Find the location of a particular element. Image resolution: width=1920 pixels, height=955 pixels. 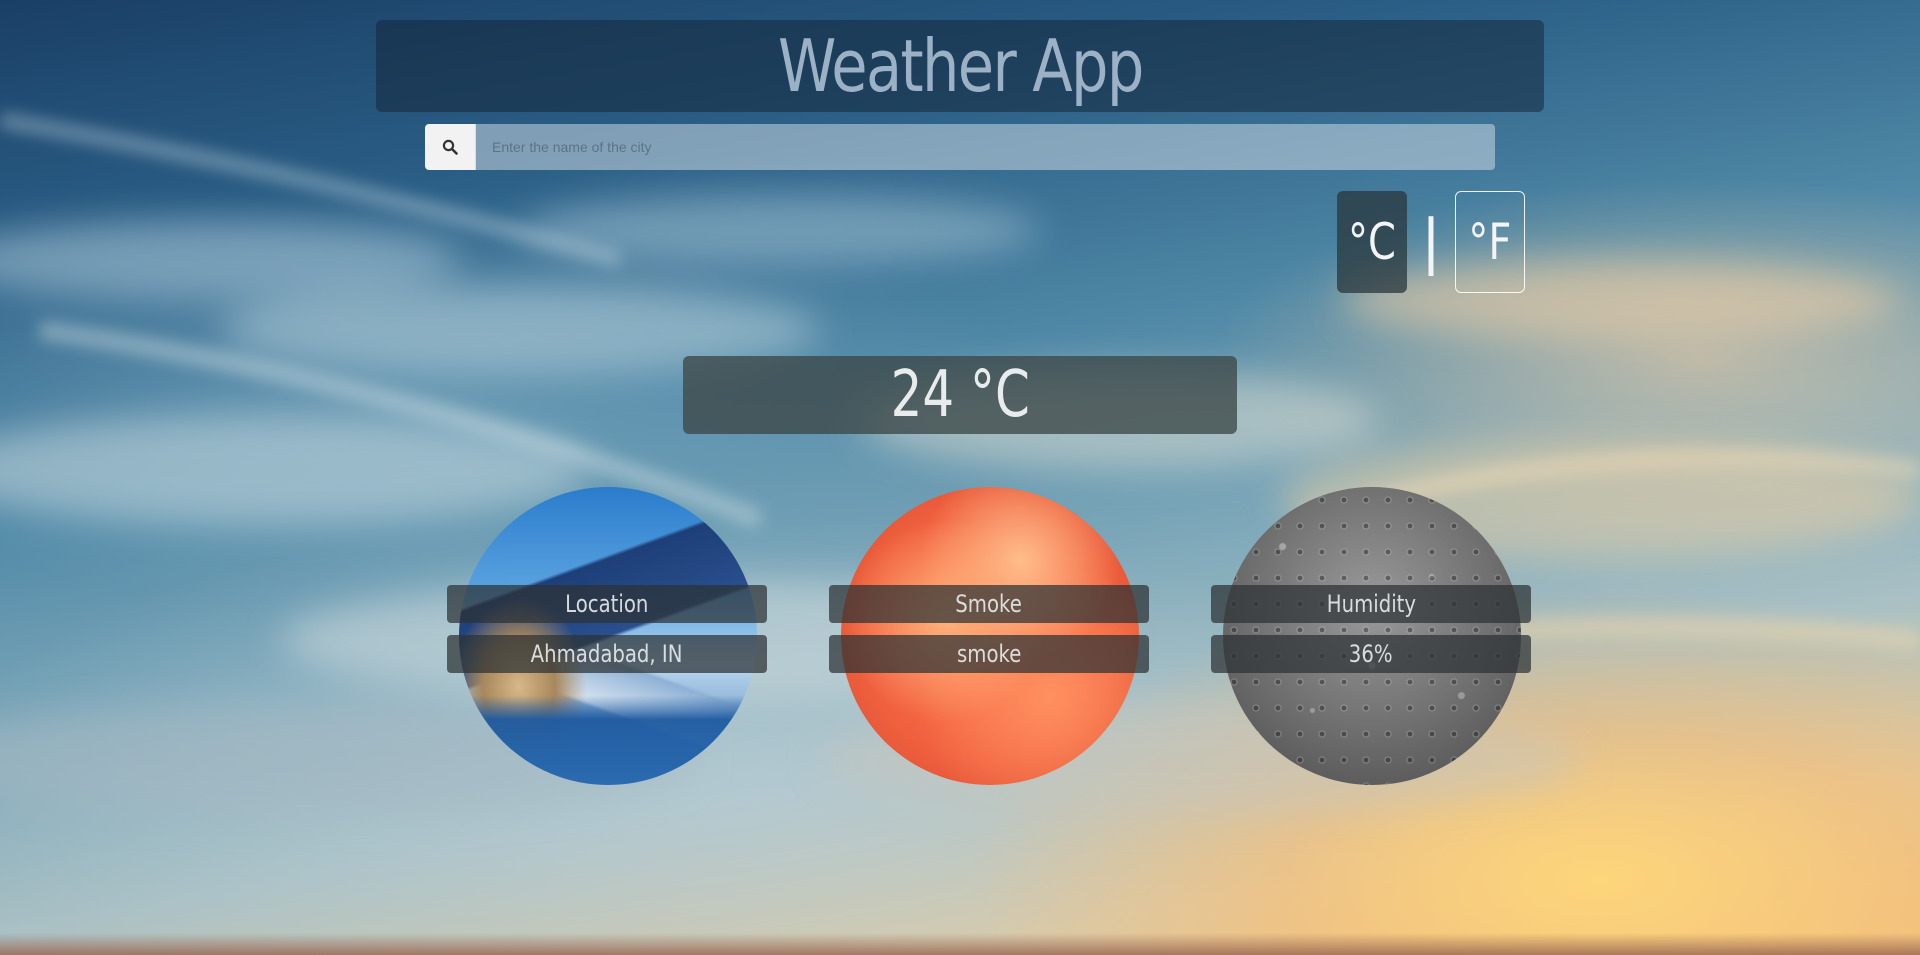

condition-title: Smoke is located at coordinates (989, 604).